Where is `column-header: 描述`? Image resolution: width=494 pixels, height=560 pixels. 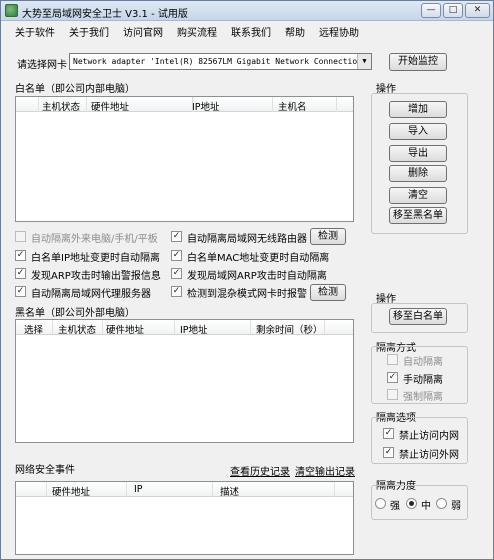 column-header: 描述 is located at coordinates (229, 491).